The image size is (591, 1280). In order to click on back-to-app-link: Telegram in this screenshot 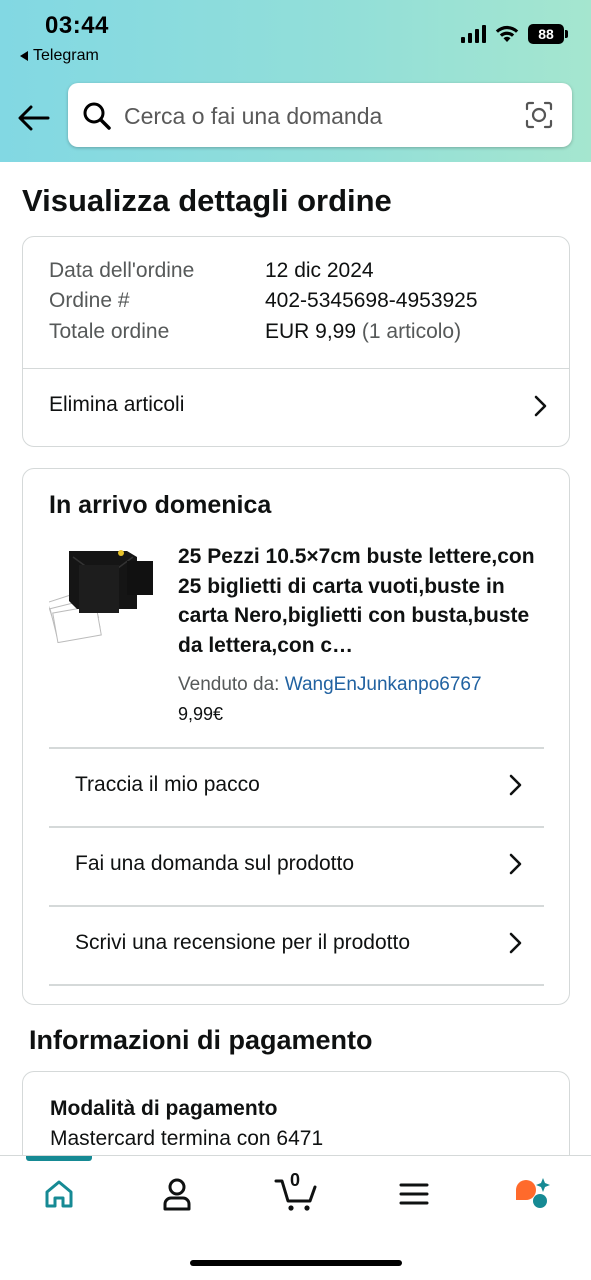, I will do `click(59, 56)`.